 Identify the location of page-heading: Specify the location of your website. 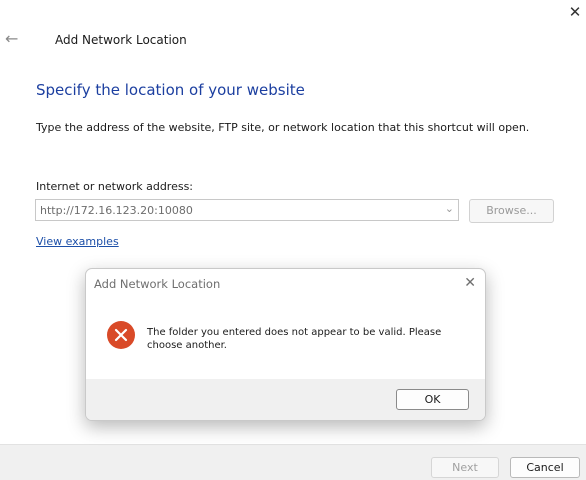
(170, 90).